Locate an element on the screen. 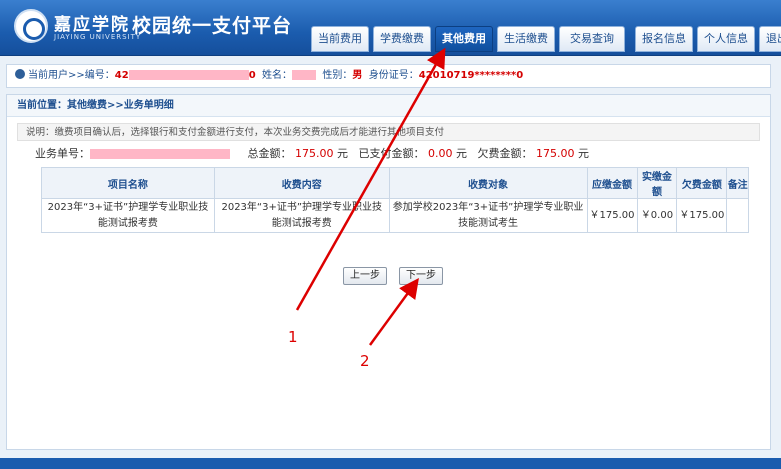 This screenshot has width=781, height=469. annotation-label-1: 1 is located at coordinates (293, 337).